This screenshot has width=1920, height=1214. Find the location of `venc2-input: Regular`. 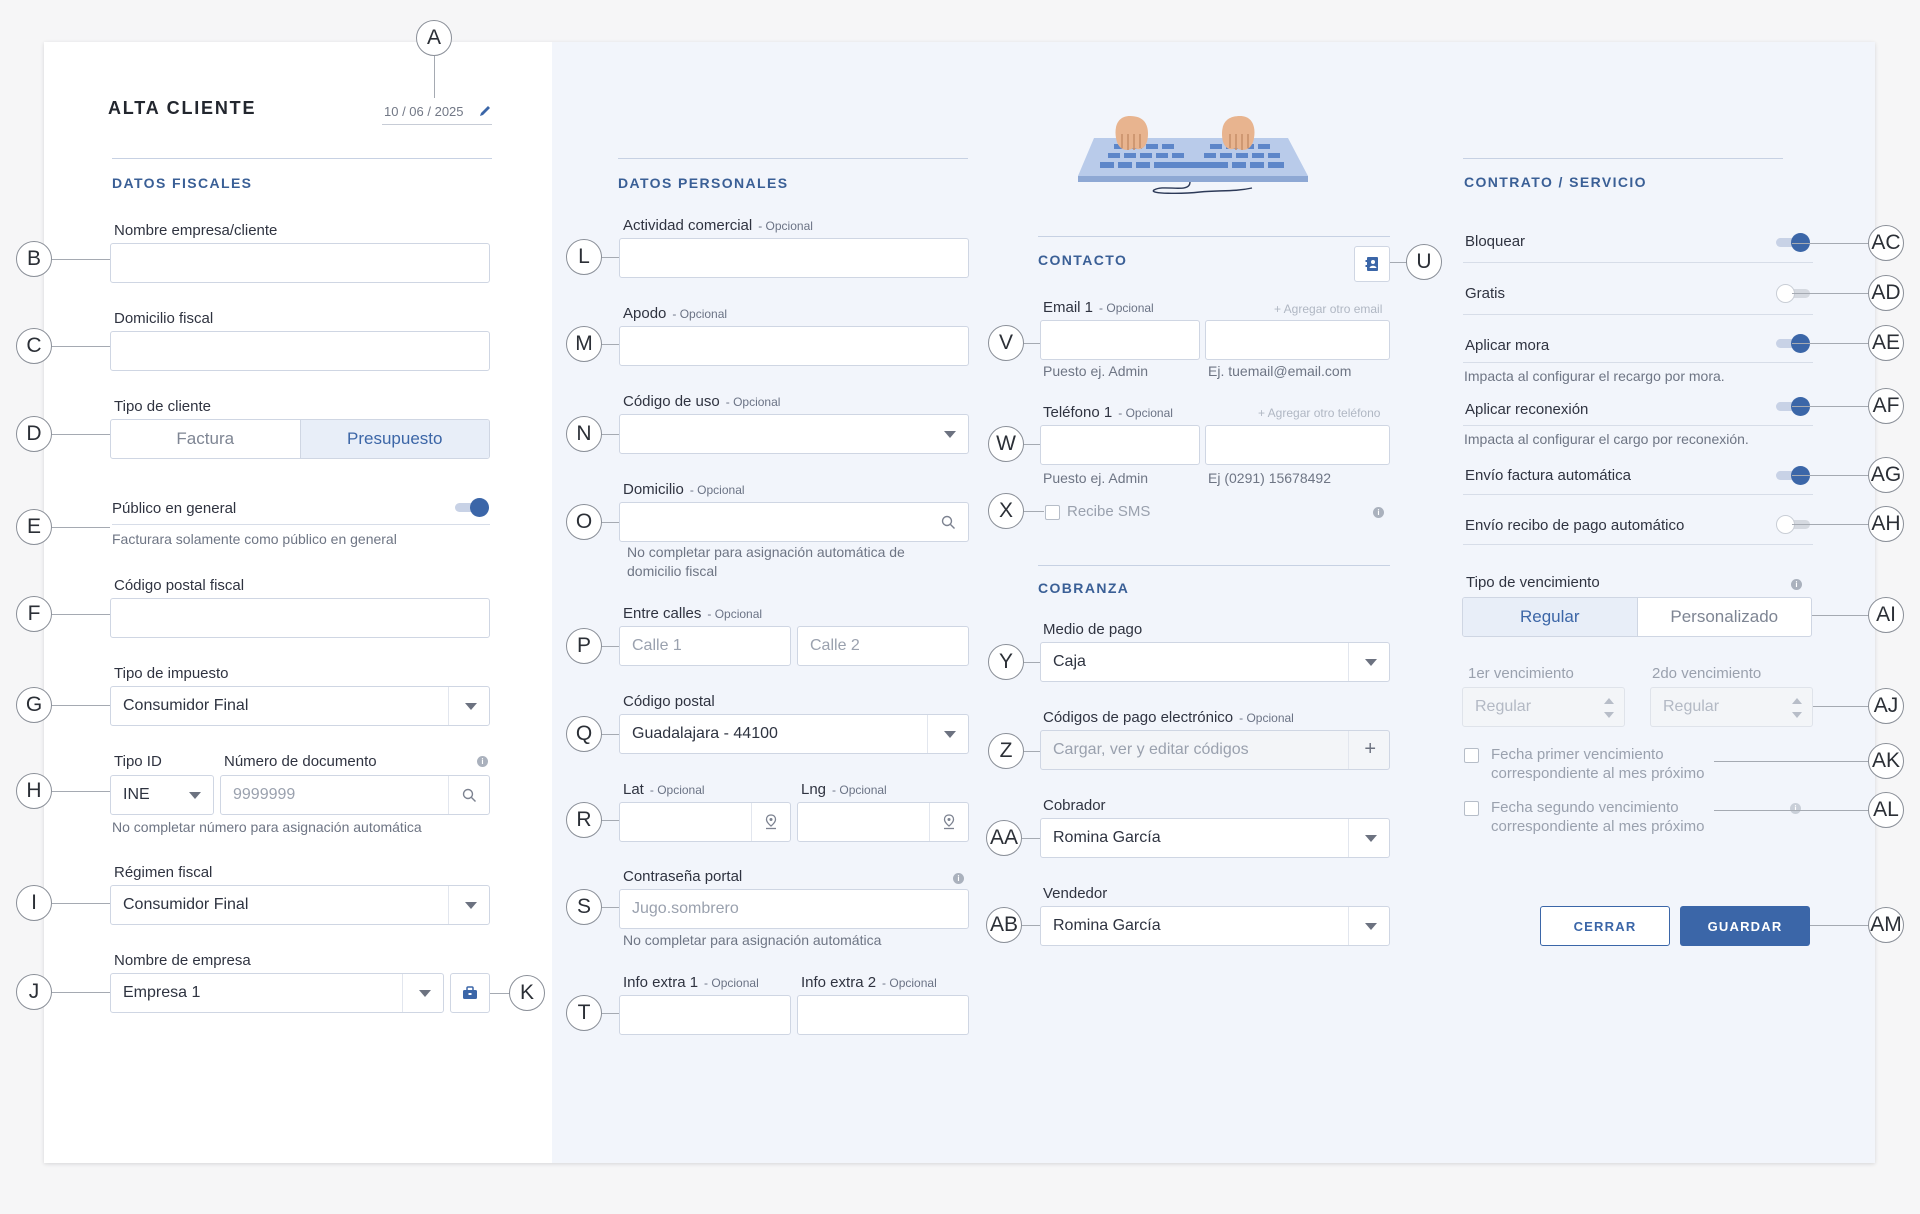

venc2-input: Regular is located at coordinates (1731, 707).